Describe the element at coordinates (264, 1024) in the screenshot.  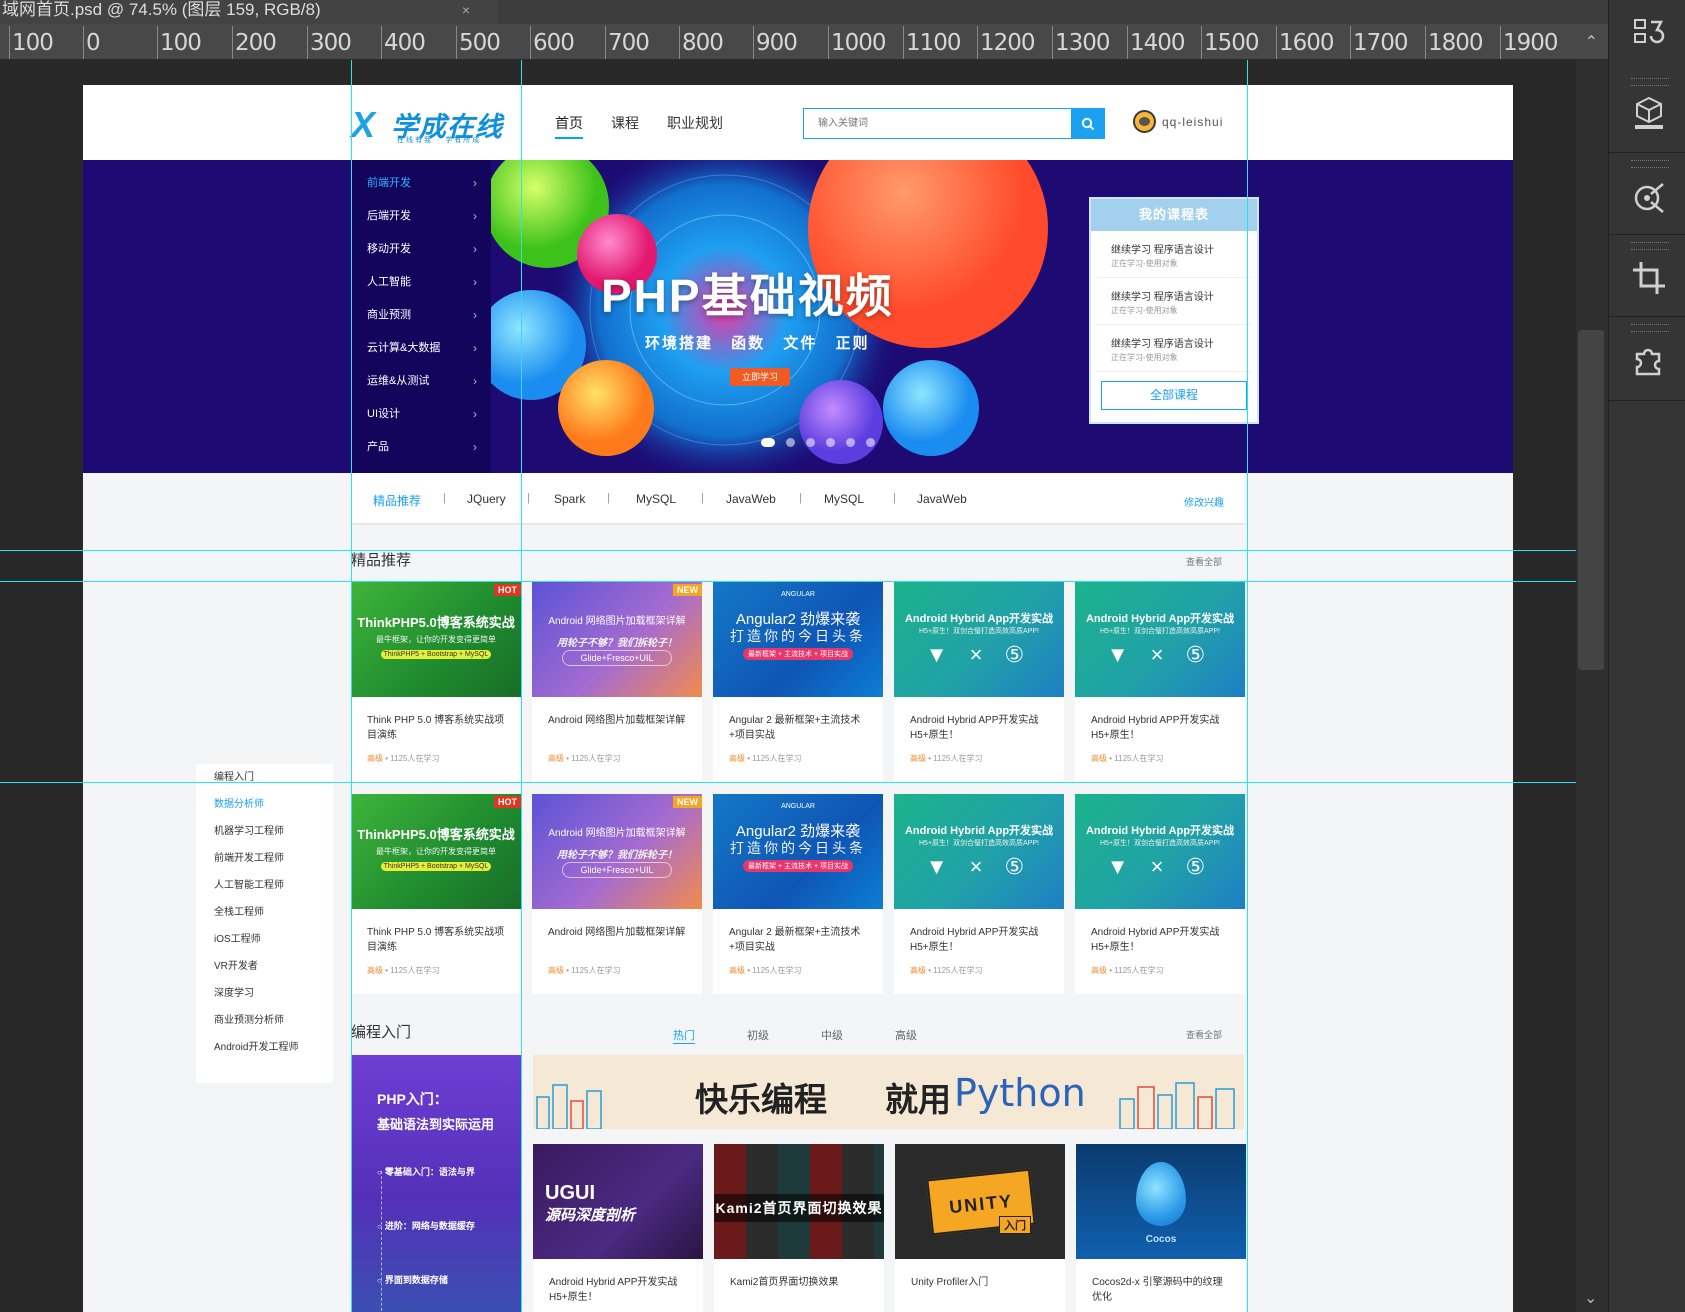
I see `career-item: 商业预测分析师` at that location.